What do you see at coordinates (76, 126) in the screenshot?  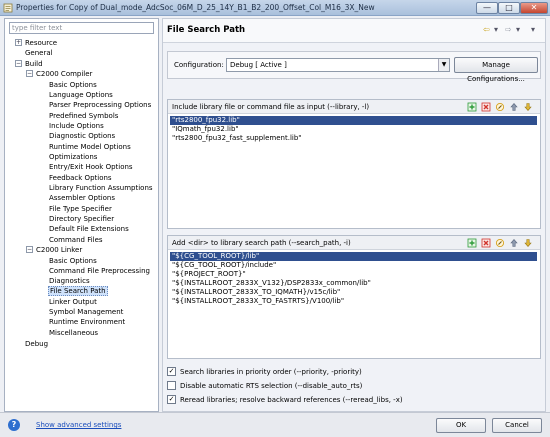 I see `tree-item-include-options: Include Options` at bounding box center [76, 126].